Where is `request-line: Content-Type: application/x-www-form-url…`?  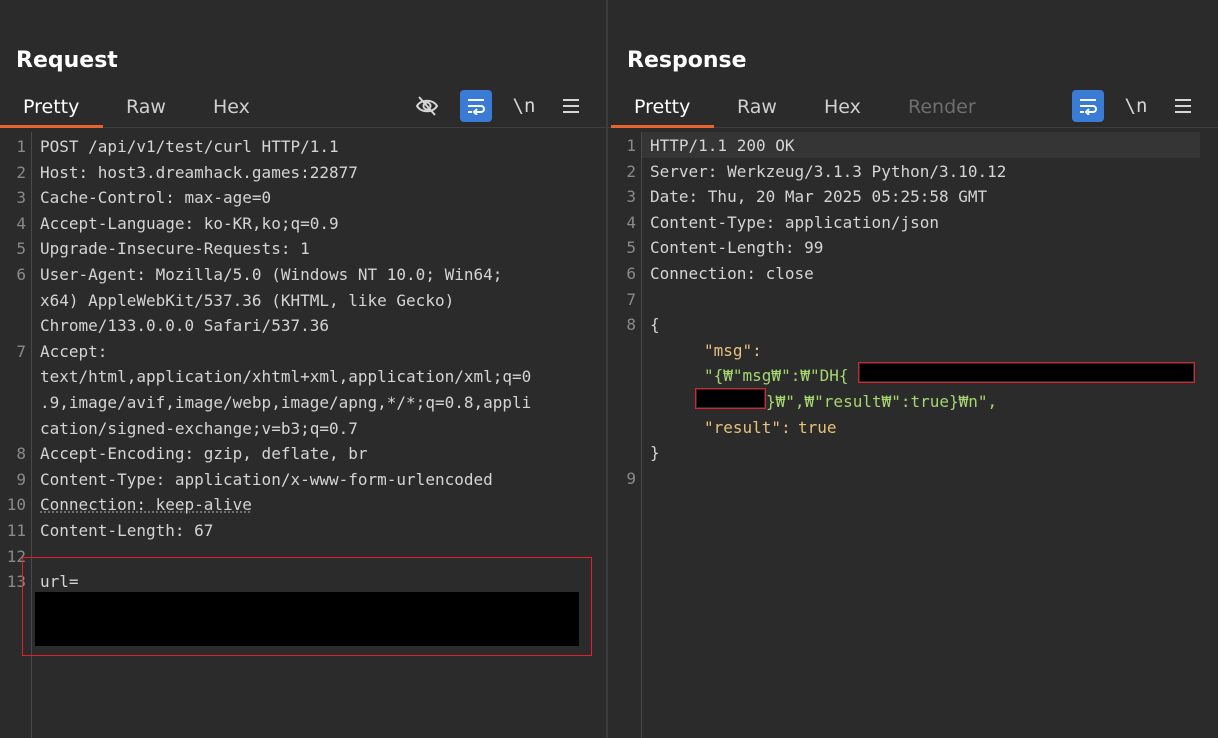 request-line: Content-Type: application/x-www-form-url… is located at coordinates (266, 479).